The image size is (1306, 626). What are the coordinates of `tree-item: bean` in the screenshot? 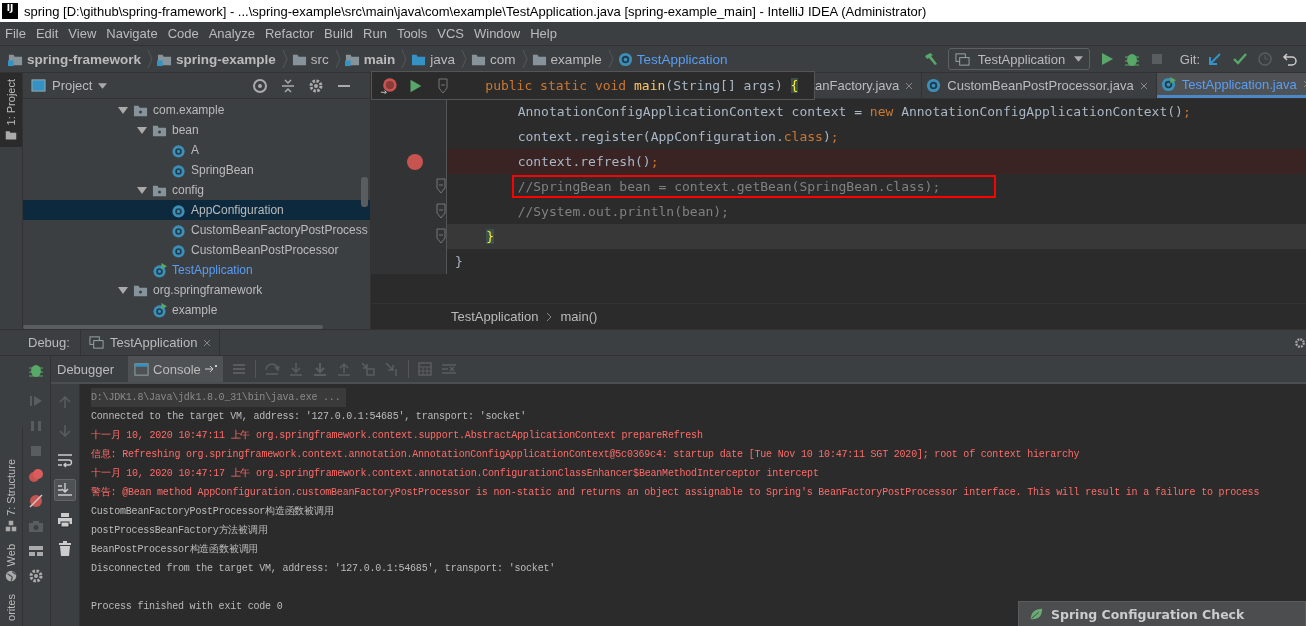 It's located at (185, 130).